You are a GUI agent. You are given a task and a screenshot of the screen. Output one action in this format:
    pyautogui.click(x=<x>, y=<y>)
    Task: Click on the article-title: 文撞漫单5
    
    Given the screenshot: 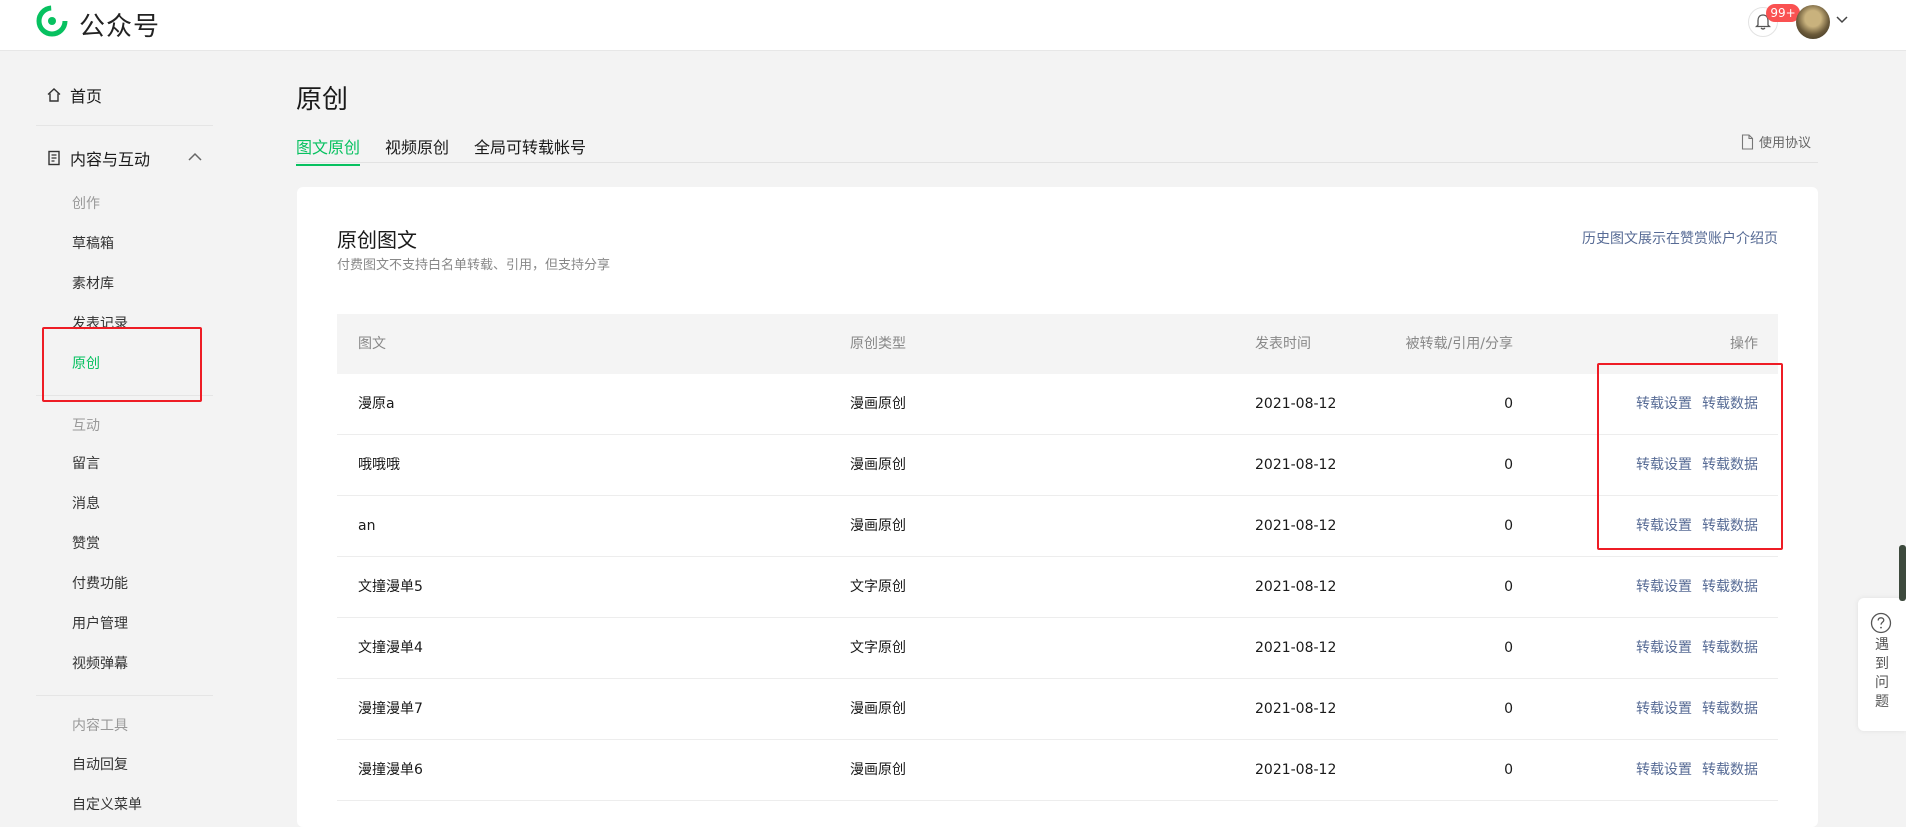 What is the action you would take?
    pyautogui.click(x=390, y=587)
    